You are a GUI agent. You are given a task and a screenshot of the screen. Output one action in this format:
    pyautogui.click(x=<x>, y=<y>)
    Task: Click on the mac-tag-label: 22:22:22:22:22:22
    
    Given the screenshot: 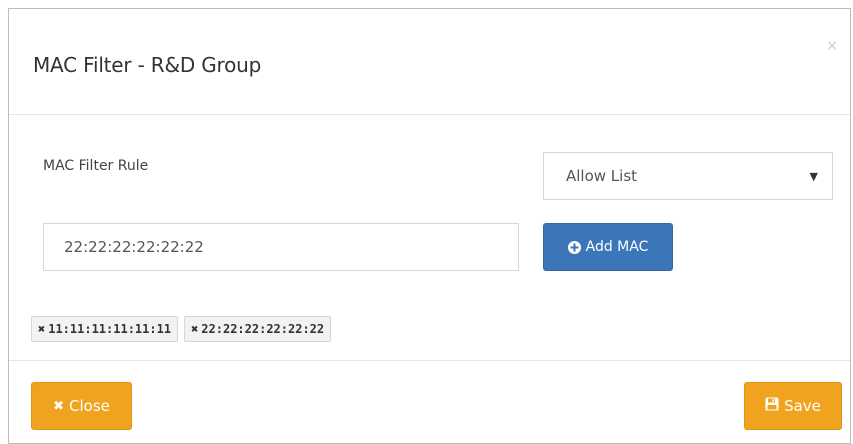 What is the action you would take?
    pyautogui.click(x=263, y=329)
    